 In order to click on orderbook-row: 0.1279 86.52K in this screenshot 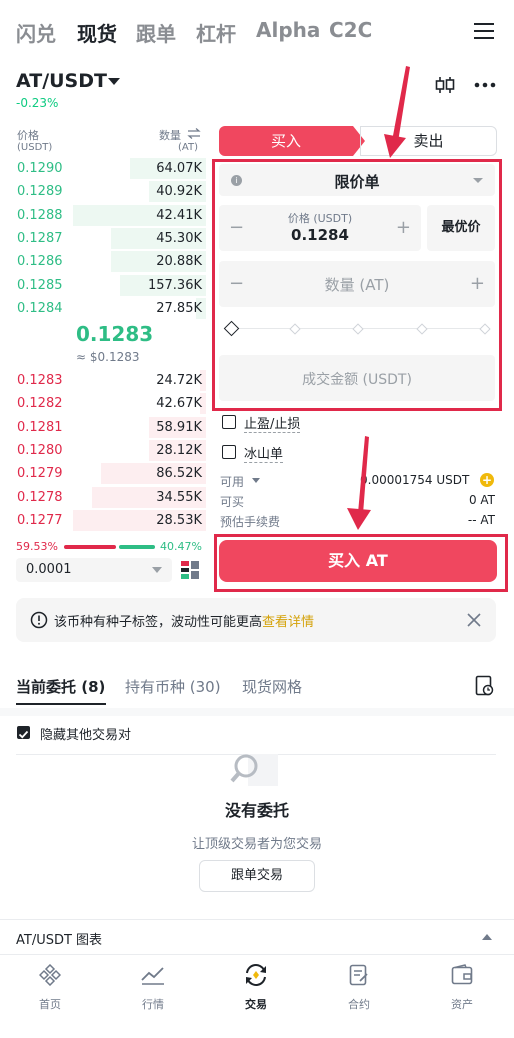, I will do `click(103, 473)`.